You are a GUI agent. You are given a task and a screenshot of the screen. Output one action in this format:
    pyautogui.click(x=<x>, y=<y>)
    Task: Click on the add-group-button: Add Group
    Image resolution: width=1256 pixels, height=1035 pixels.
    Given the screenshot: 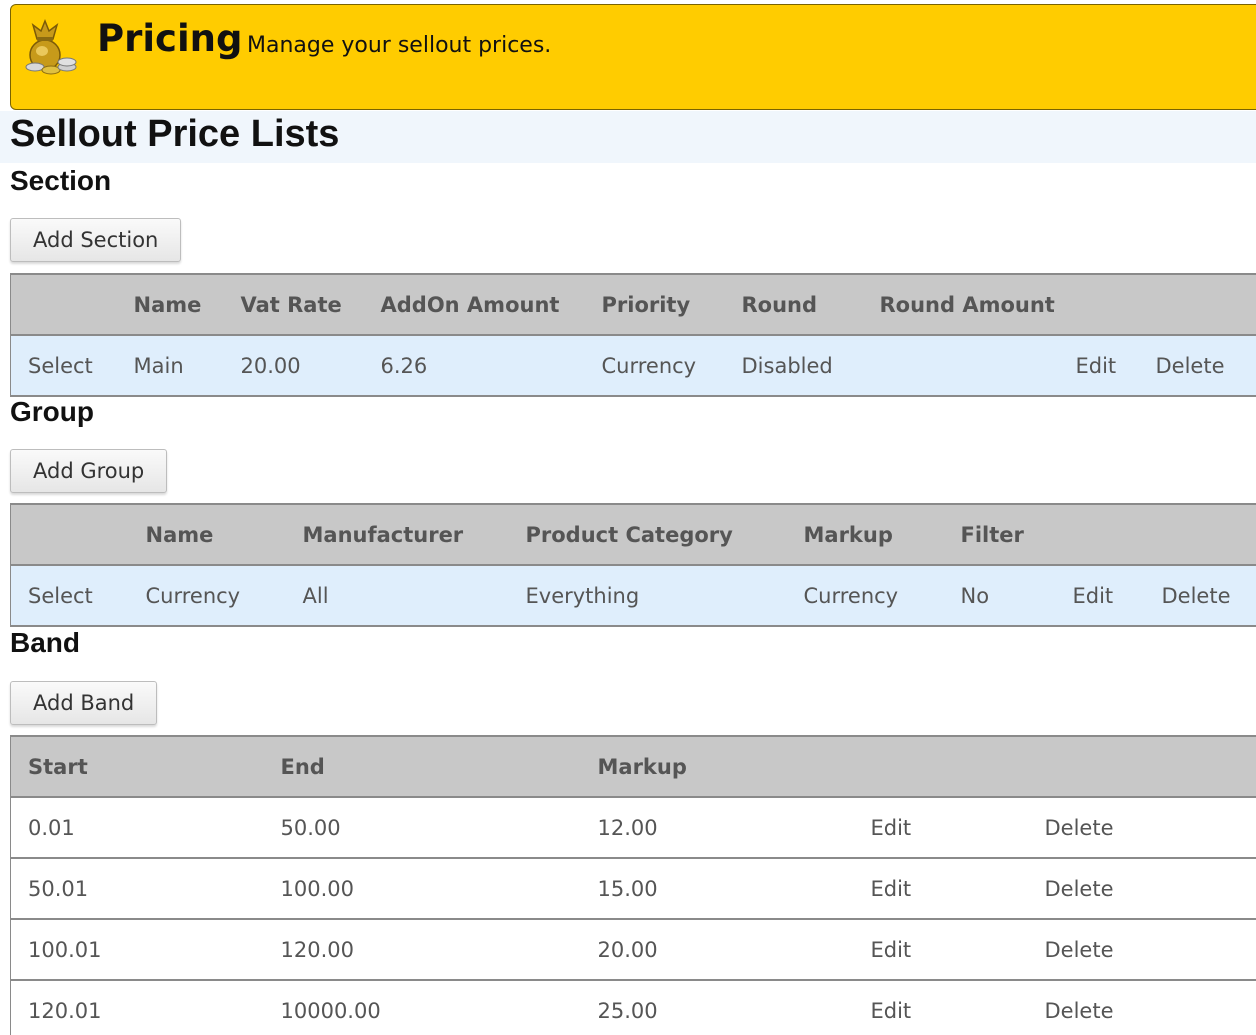 What is the action you would take?
    pyautogui.click(x=89, y=471)
    